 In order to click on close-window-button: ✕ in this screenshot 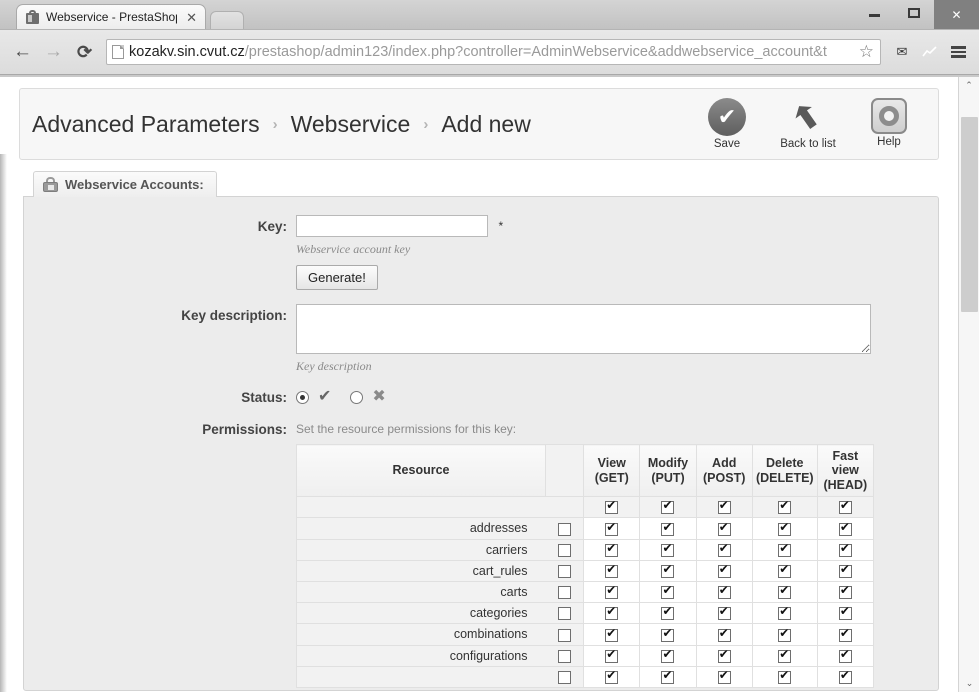, I will do `click(956, 14)`.